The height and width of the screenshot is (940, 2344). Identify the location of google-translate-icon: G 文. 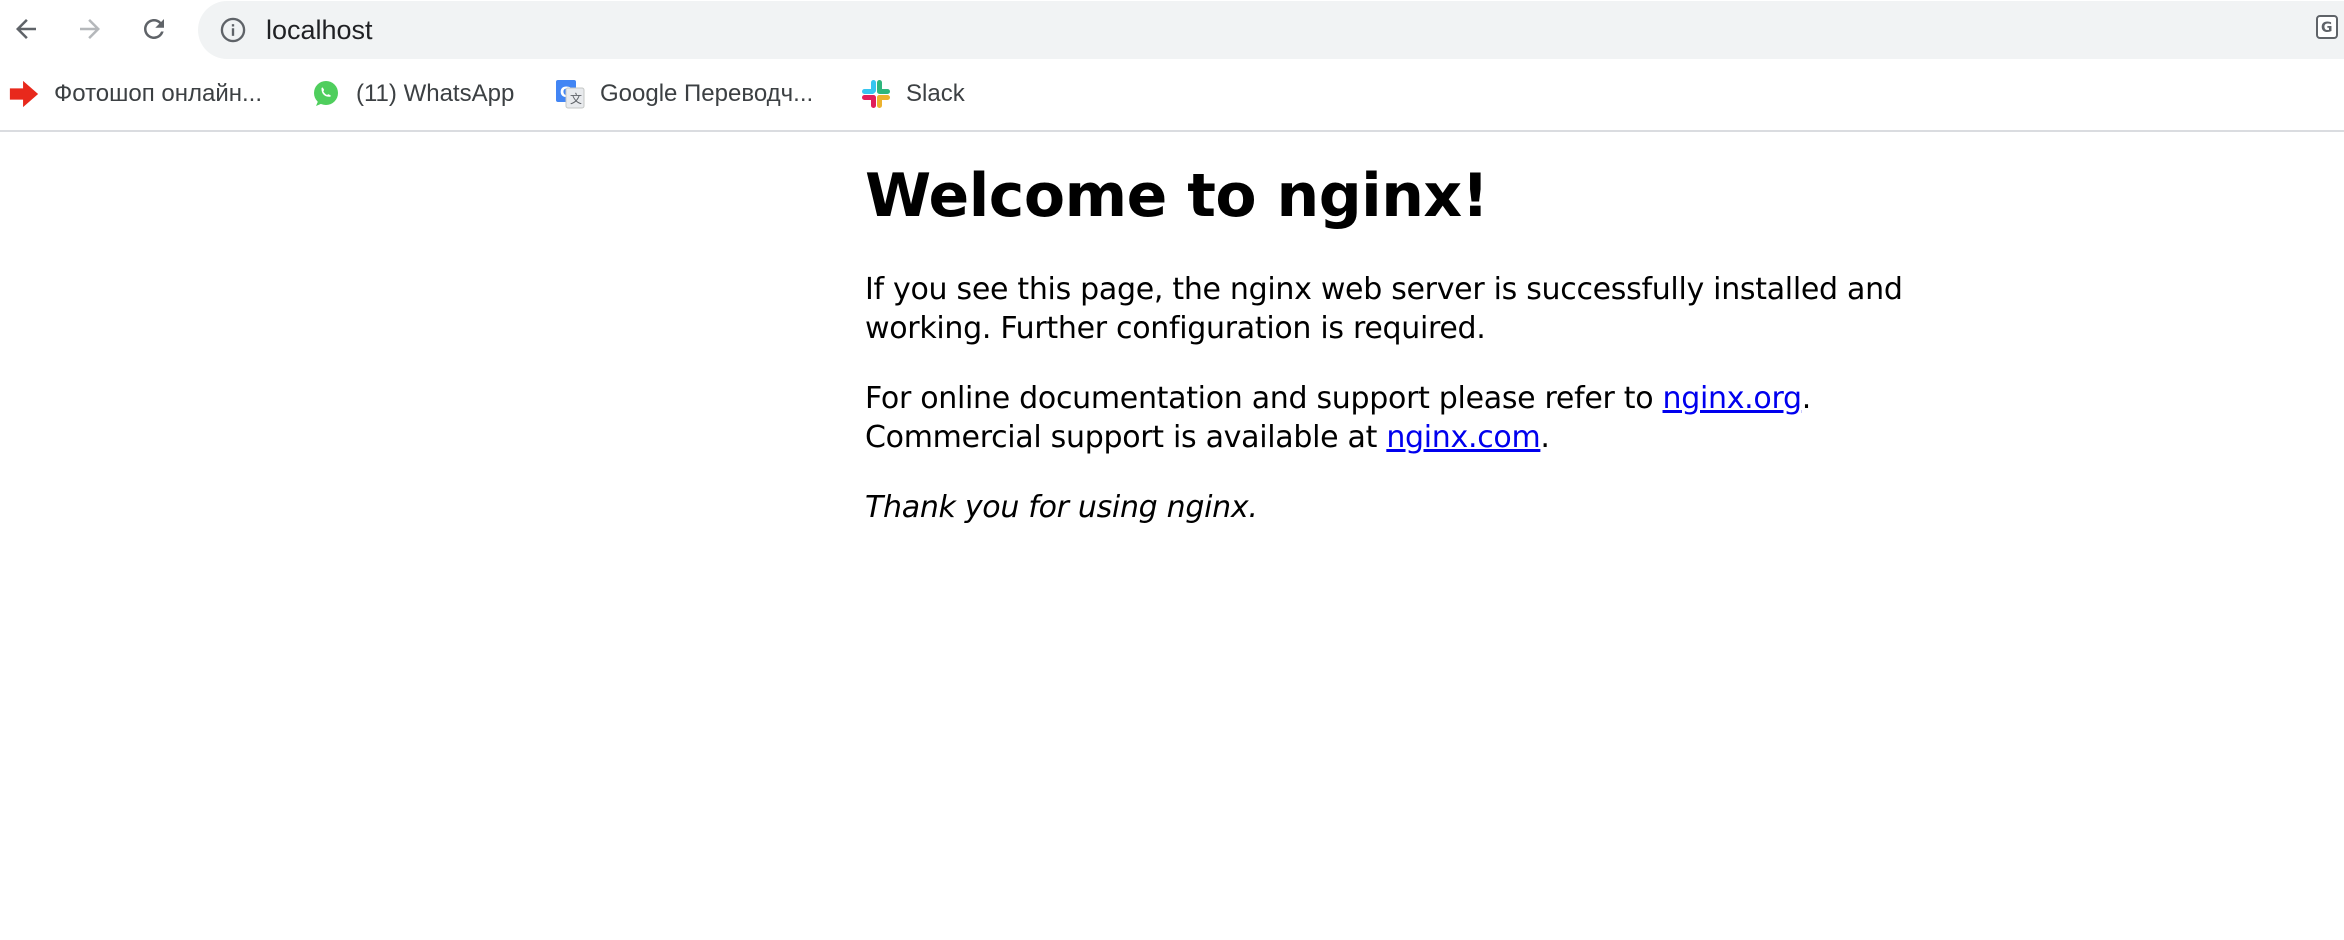
(570, 94).